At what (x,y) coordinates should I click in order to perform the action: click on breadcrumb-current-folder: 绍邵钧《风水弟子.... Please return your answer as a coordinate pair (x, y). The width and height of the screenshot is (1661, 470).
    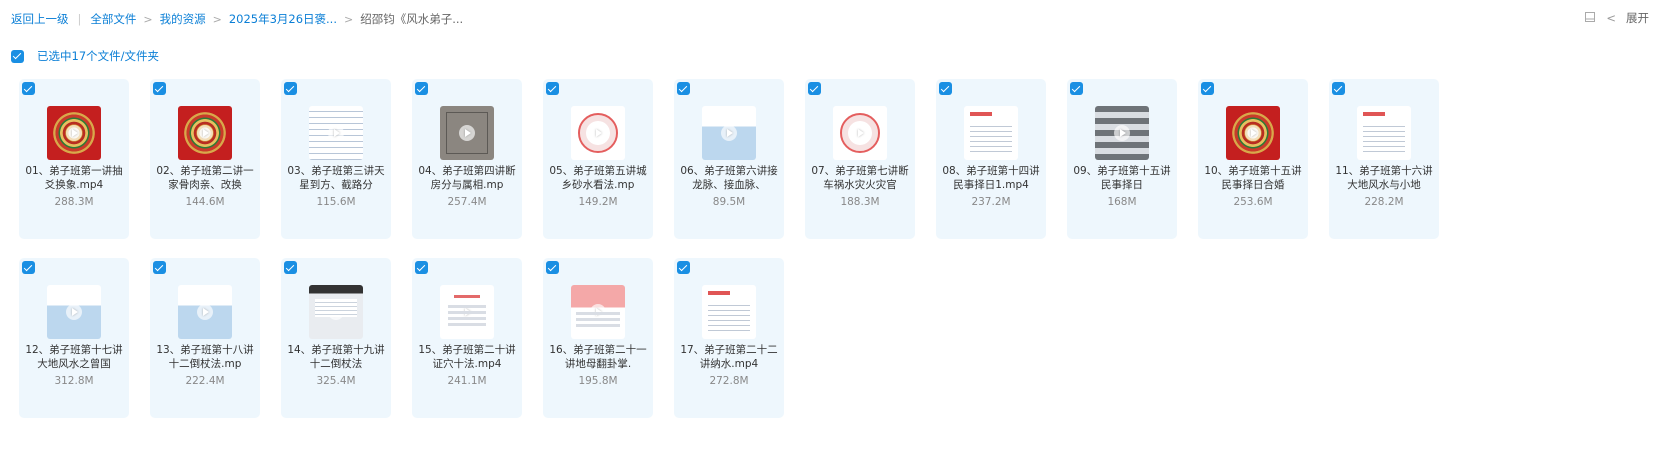
    Looking at the image, I should click on (412, 19).